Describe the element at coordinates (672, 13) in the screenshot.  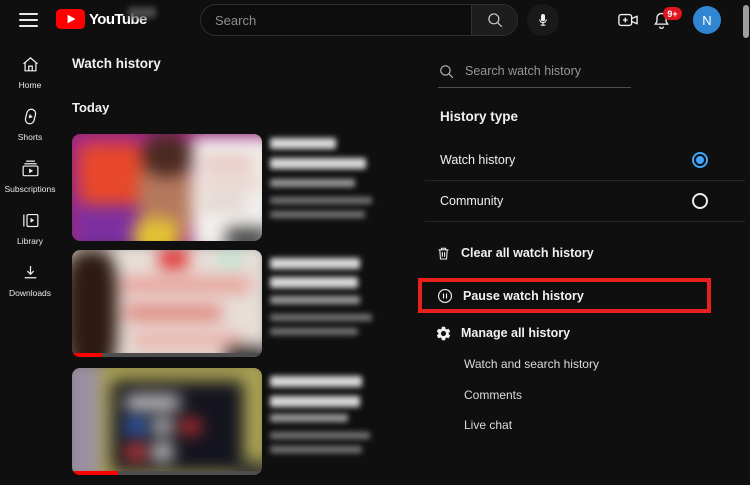
I see `notification-count-badge: 9+` at that location.